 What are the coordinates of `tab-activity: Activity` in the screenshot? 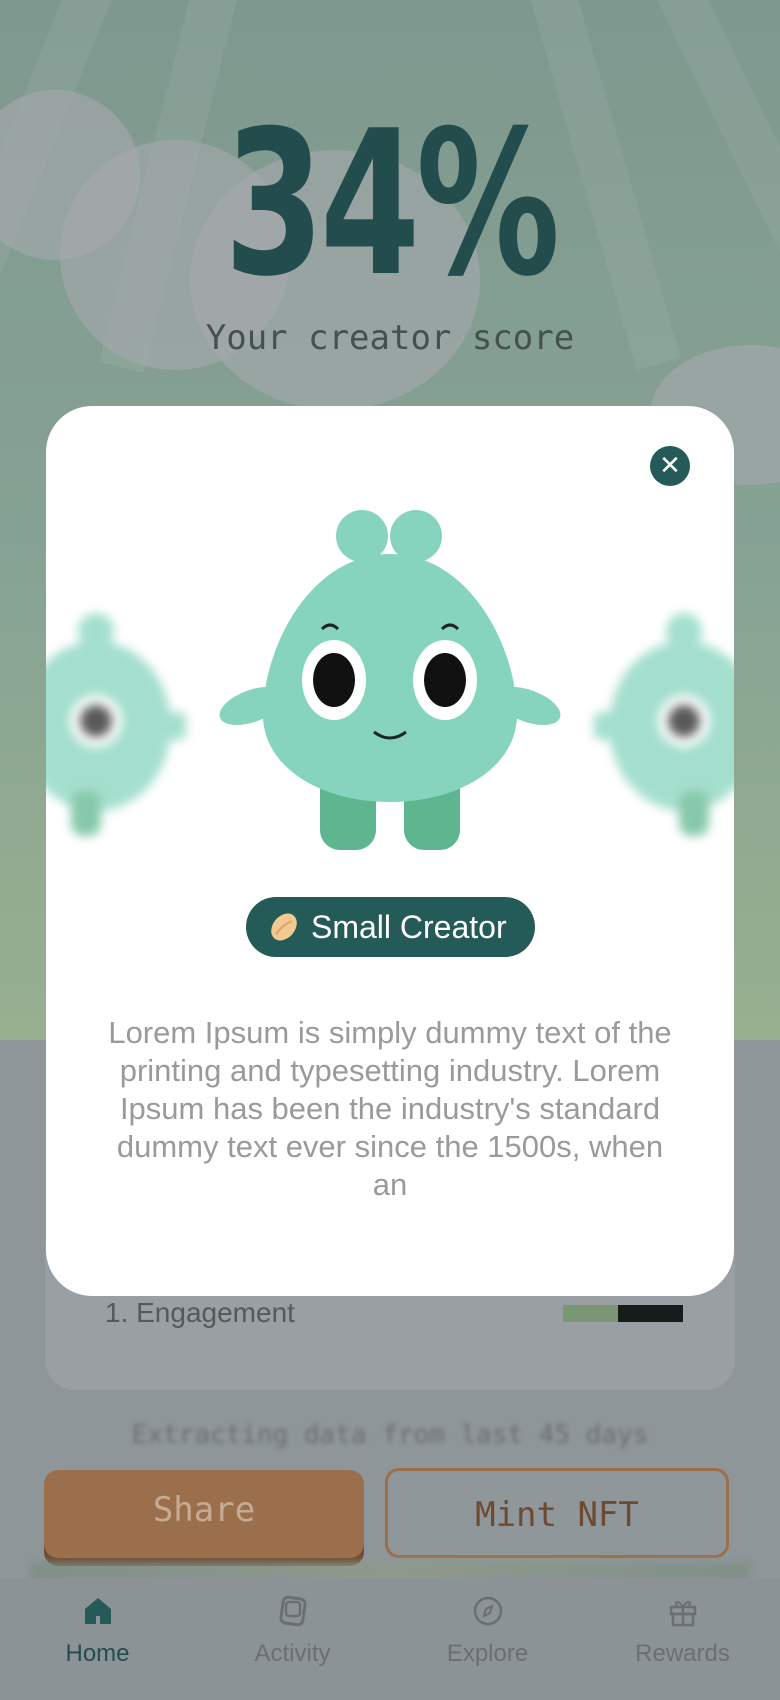 It's located at (292, 1639).